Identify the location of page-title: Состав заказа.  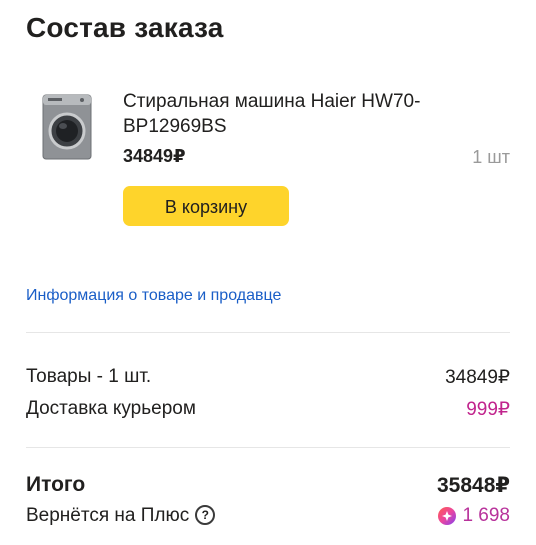
(125, 27).